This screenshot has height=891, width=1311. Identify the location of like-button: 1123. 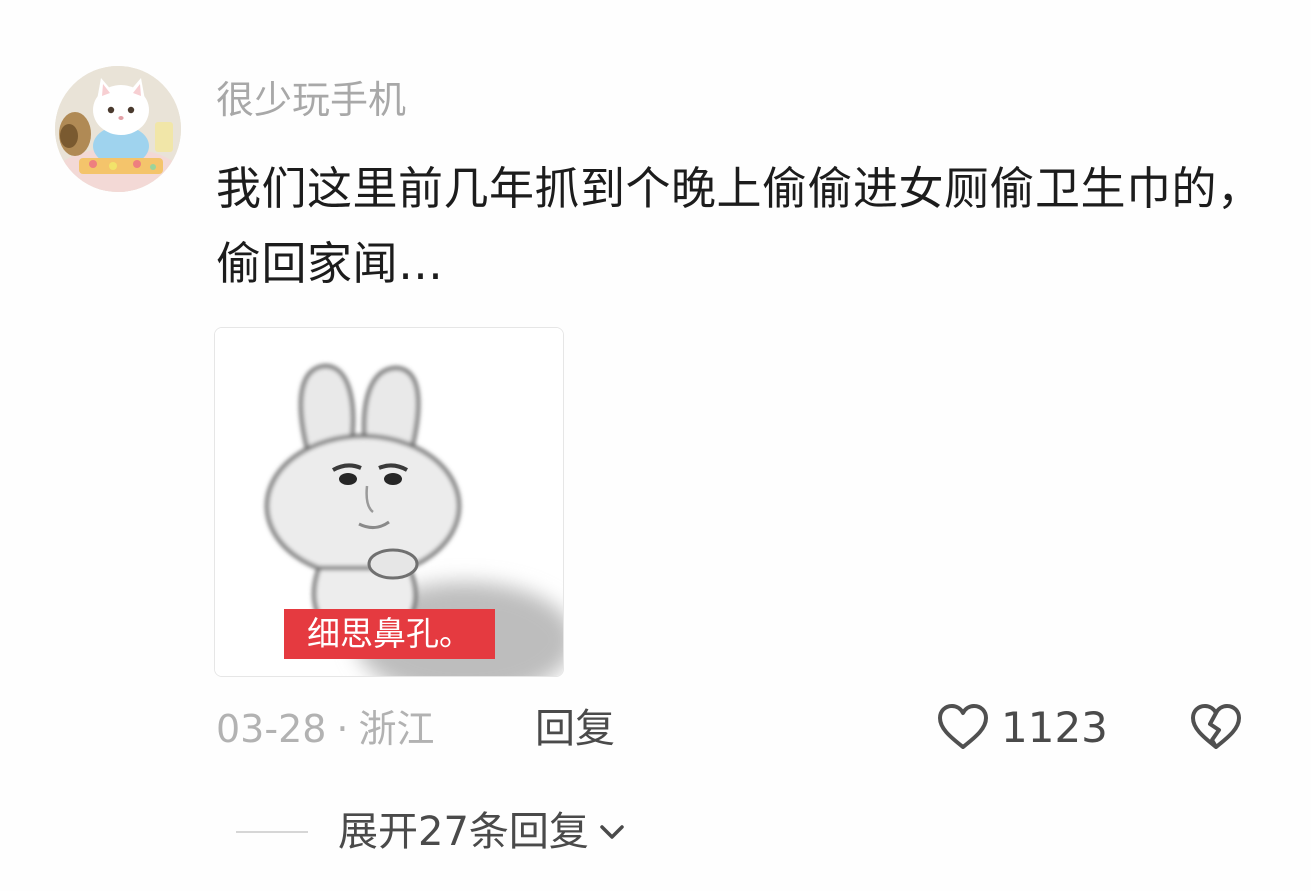
(1021, 728).